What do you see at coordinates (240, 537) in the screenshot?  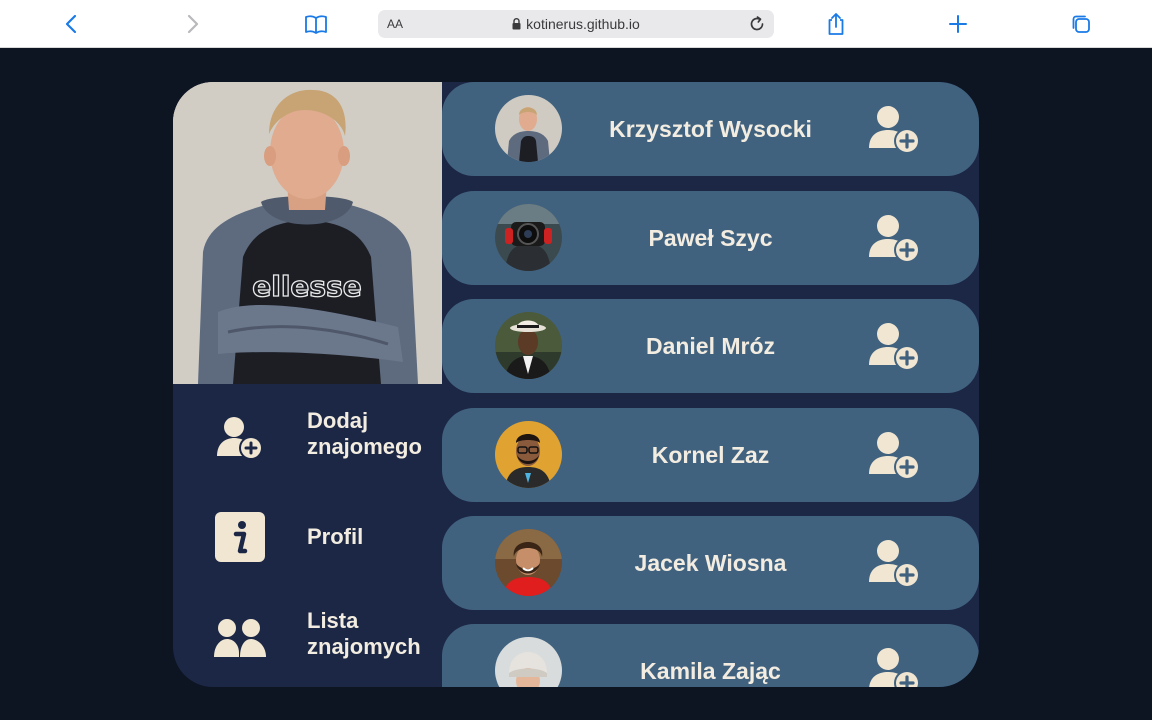 I see `info-icon` at bounding box center [240, 537].